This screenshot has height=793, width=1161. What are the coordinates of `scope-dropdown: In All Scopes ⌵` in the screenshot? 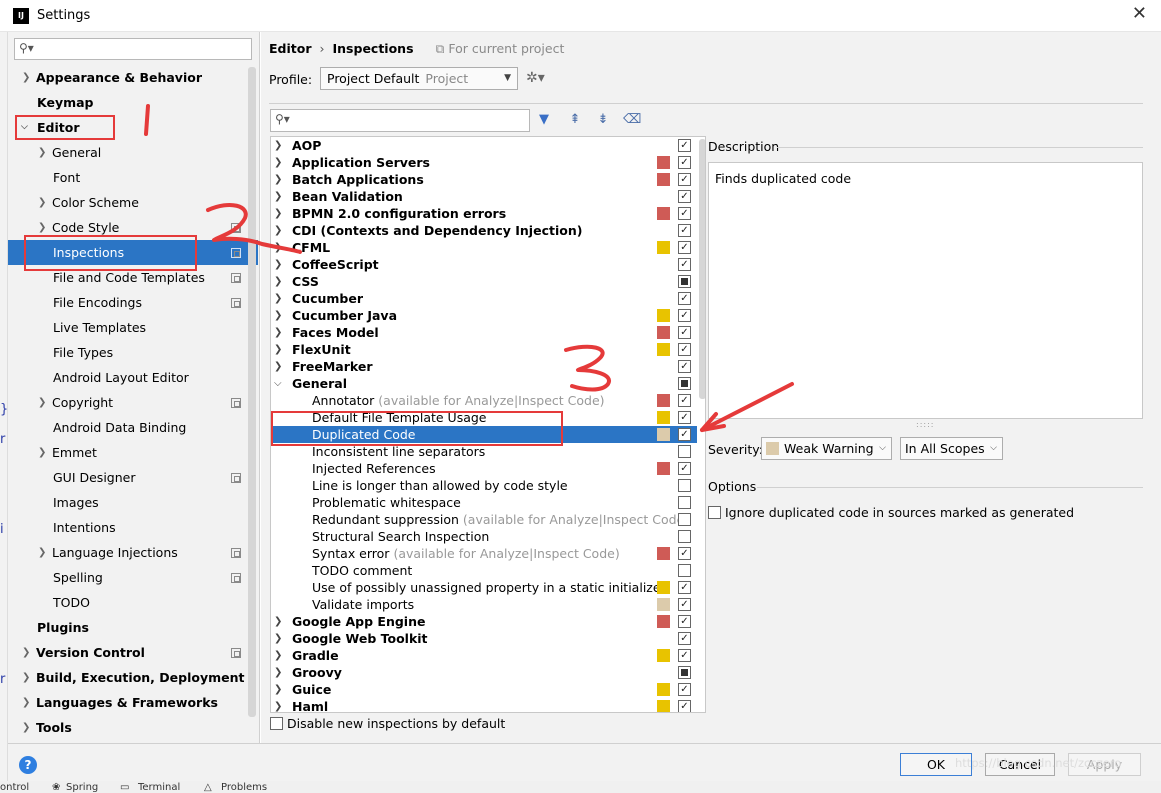 It's located at (951, 448).